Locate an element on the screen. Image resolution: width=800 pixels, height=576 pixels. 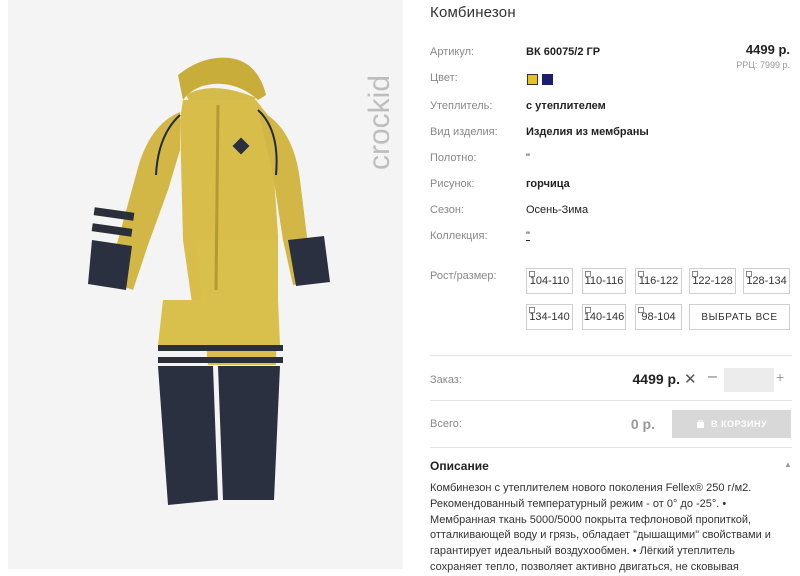
size-label: 128-134 is located at coordinates (766, 281).